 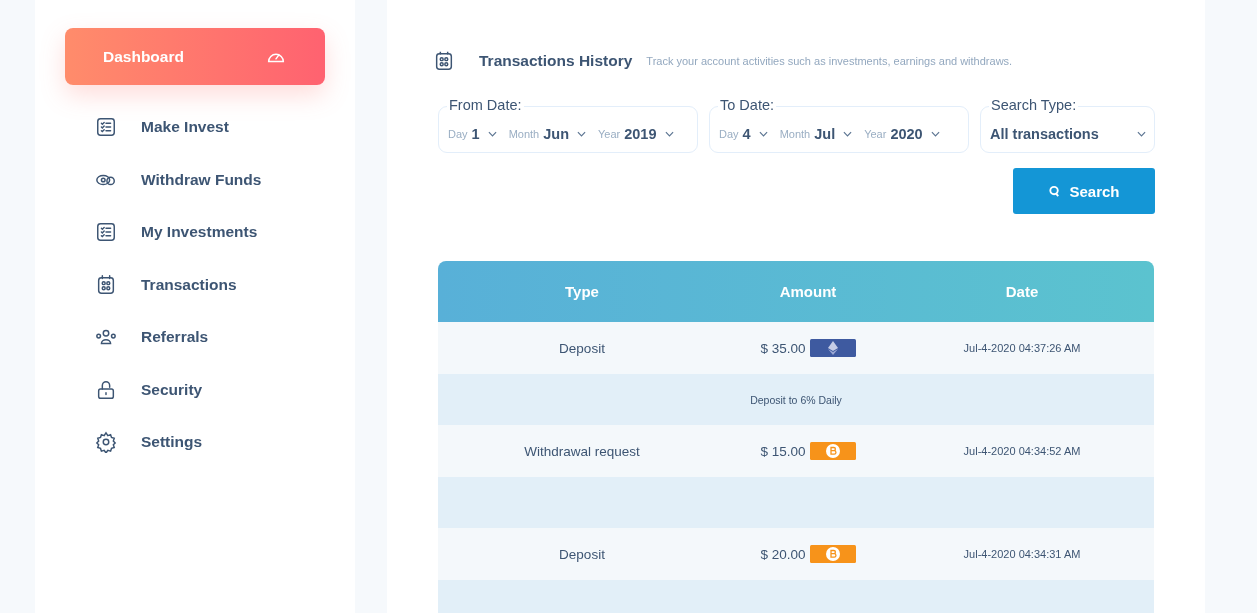 What do you see at coordinates (225, 232) in the screenshot?
I see `nav-item: My Investments` at bounding box center [225, 232].